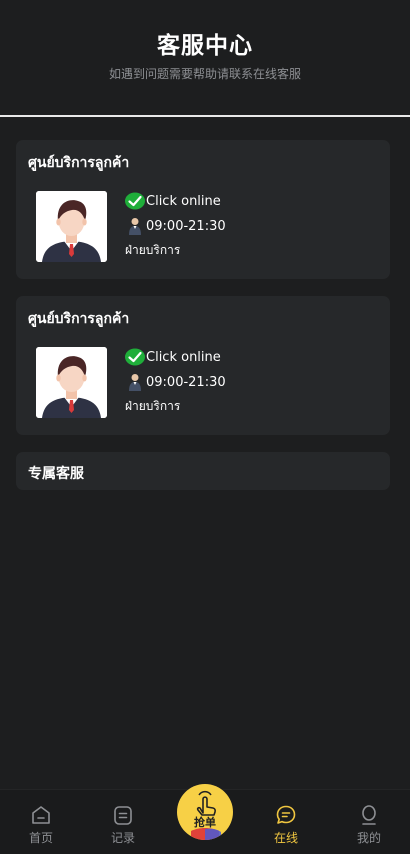 Image resolution: width=410 pixels, height=854 pixels. Describe the element at coordinates (285, 838) in the screenshot. I see `tab-online-label: 在线` at that location.